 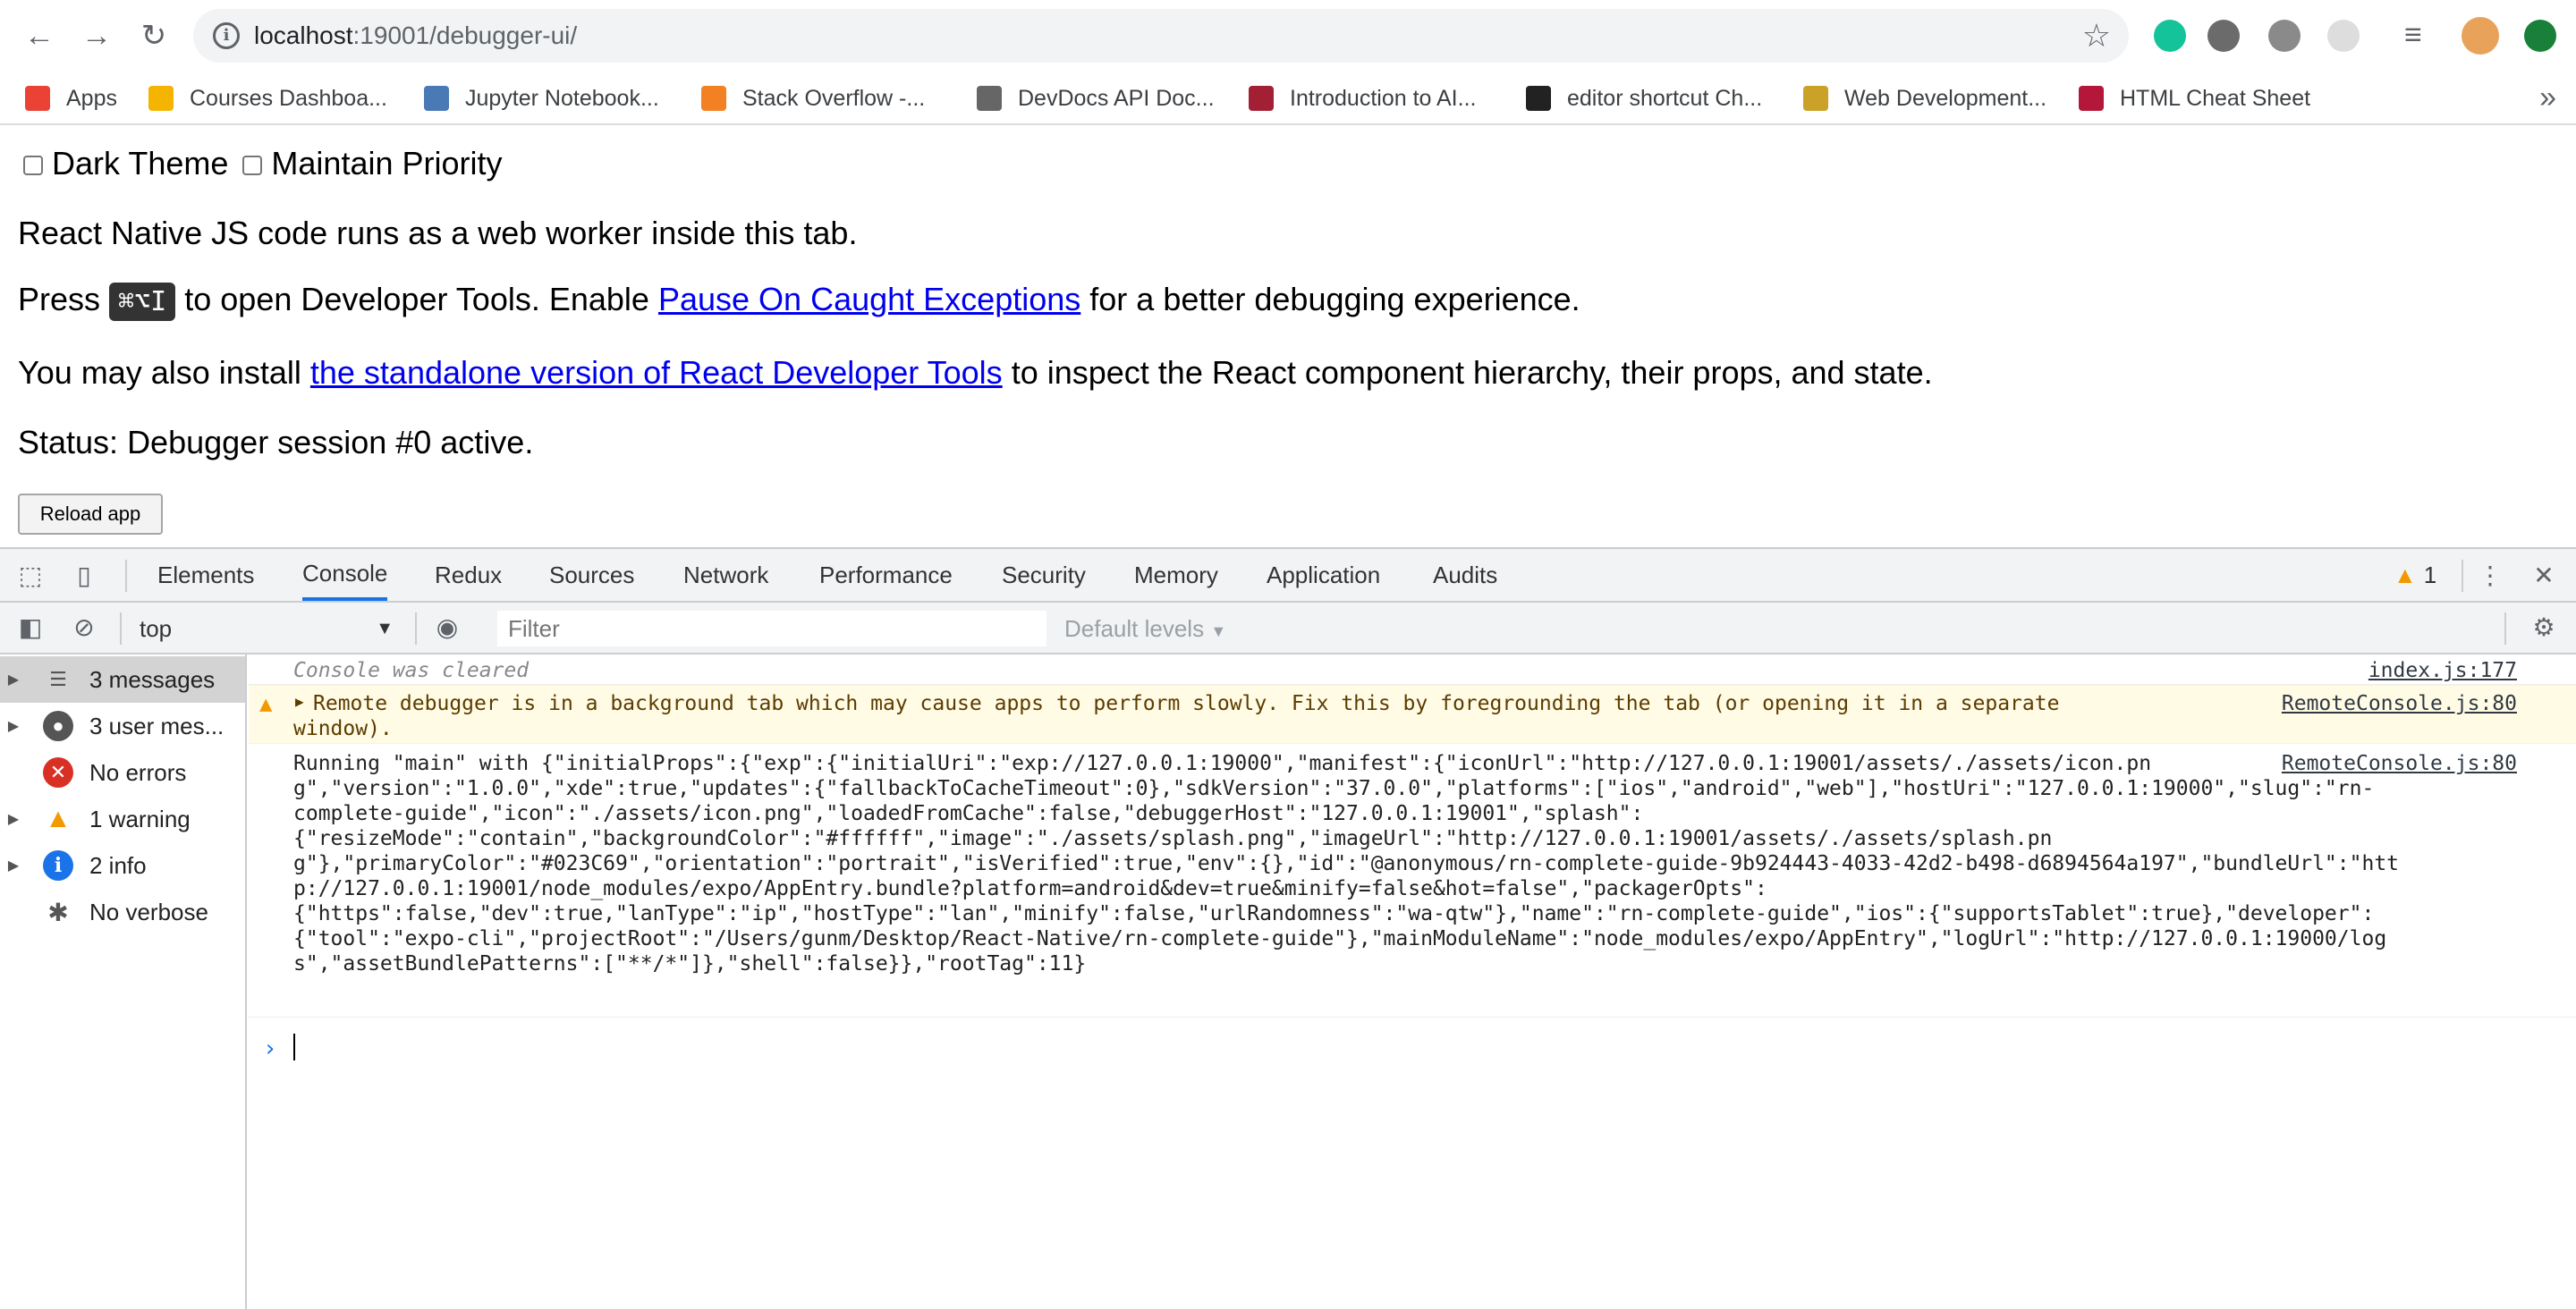 I want to click on warning-counter: ▲ 1, so click(x=2415, y=575).